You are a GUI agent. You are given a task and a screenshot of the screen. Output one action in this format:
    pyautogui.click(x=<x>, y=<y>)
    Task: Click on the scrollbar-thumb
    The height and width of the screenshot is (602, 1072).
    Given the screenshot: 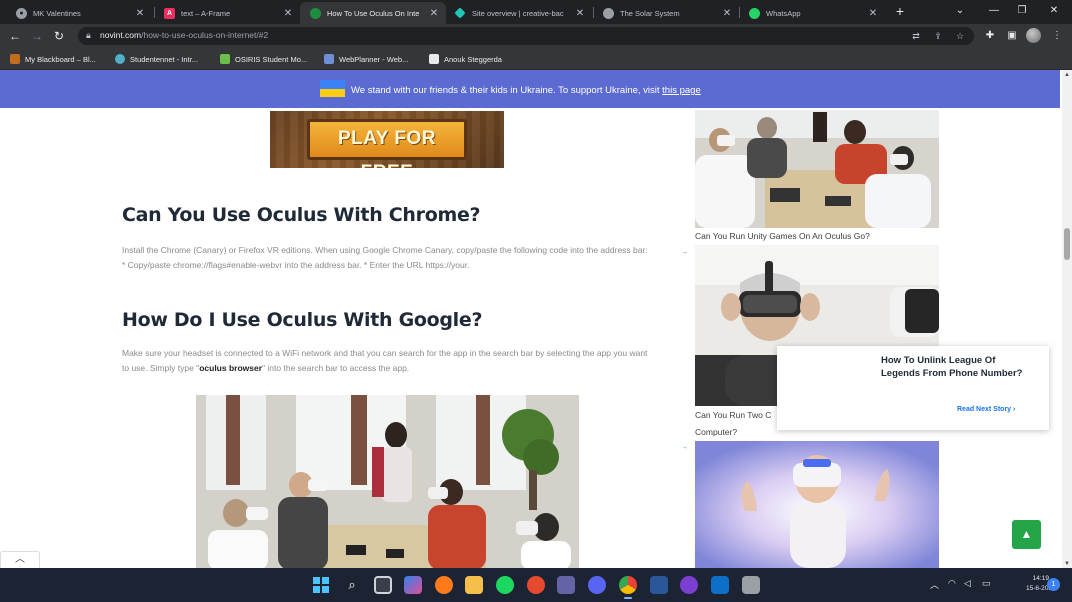 What is the action you would take?
    pyautogui.click(x=1067, y=244)
    